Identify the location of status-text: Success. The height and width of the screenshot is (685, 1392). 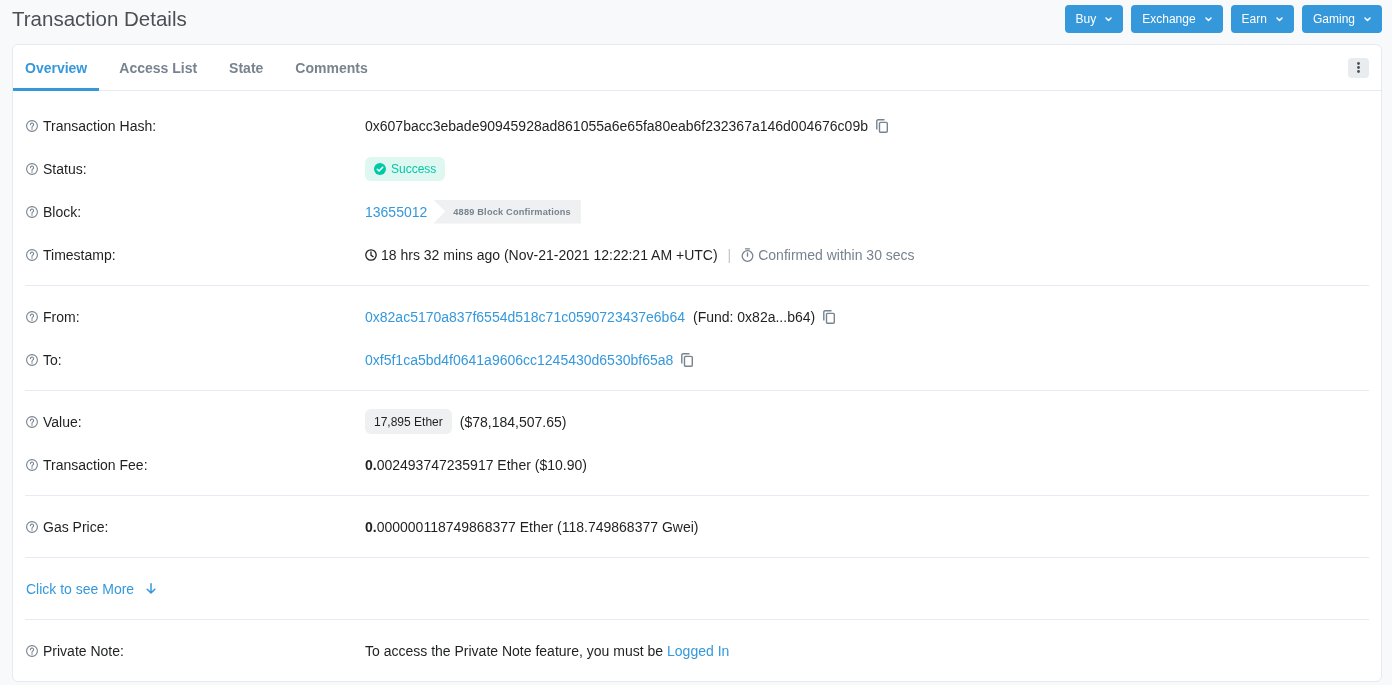
(414, 168).